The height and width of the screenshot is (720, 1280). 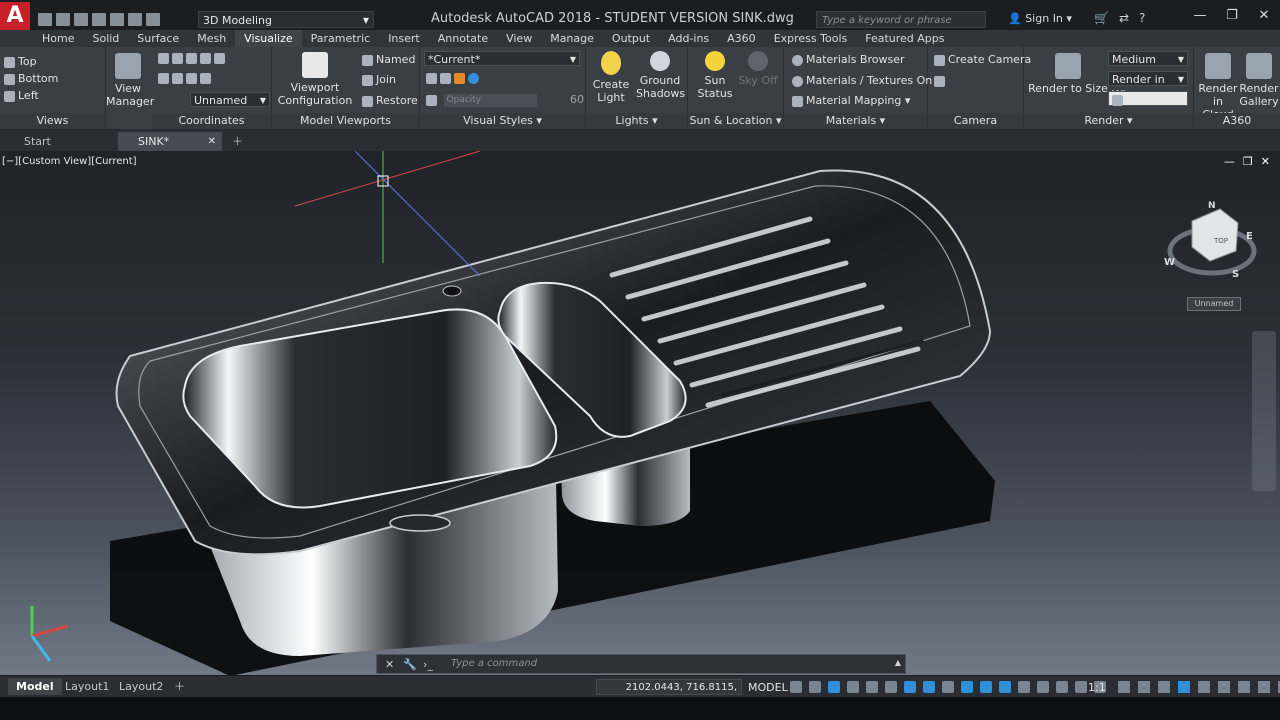 I want to click on clean-screen-icon, so click(x=1264, y=687).